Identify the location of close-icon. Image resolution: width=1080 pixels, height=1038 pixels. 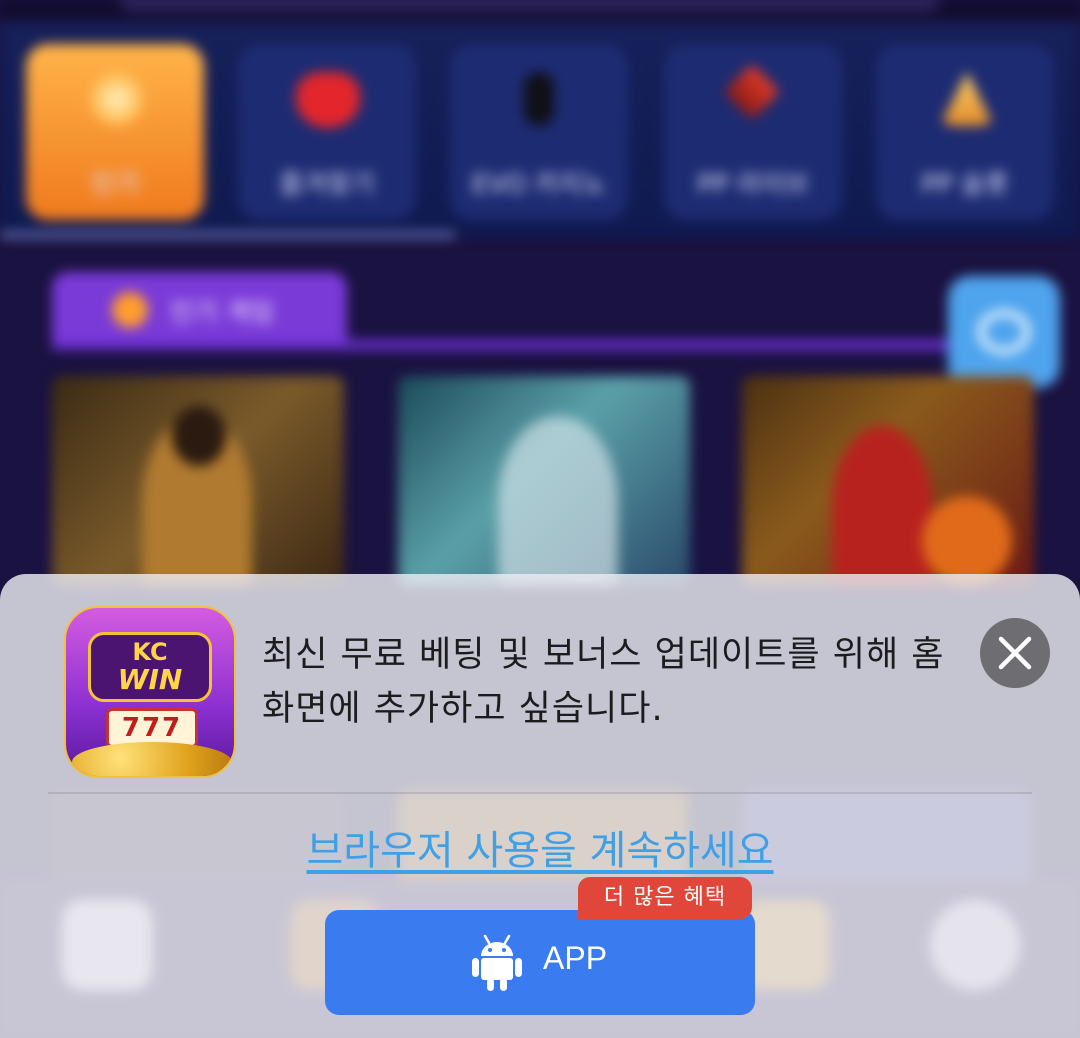
(1015, 653).